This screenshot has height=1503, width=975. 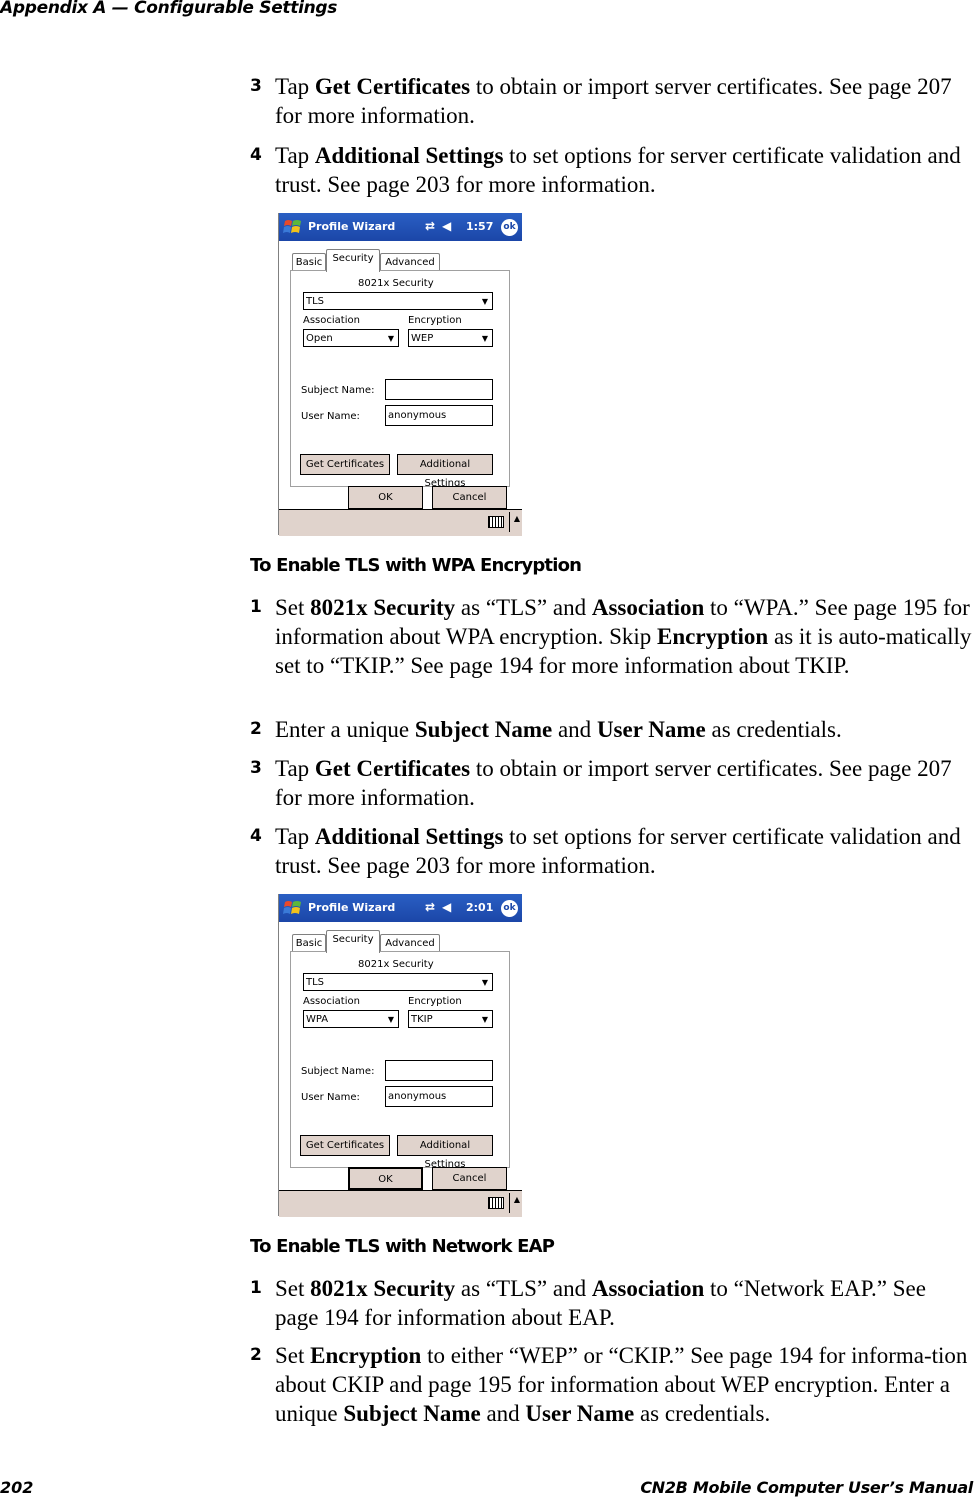 What do you see at coordinates (479, 907) in the screenshot?
I see `clock: 2:01` at bounding box center [479, 907].